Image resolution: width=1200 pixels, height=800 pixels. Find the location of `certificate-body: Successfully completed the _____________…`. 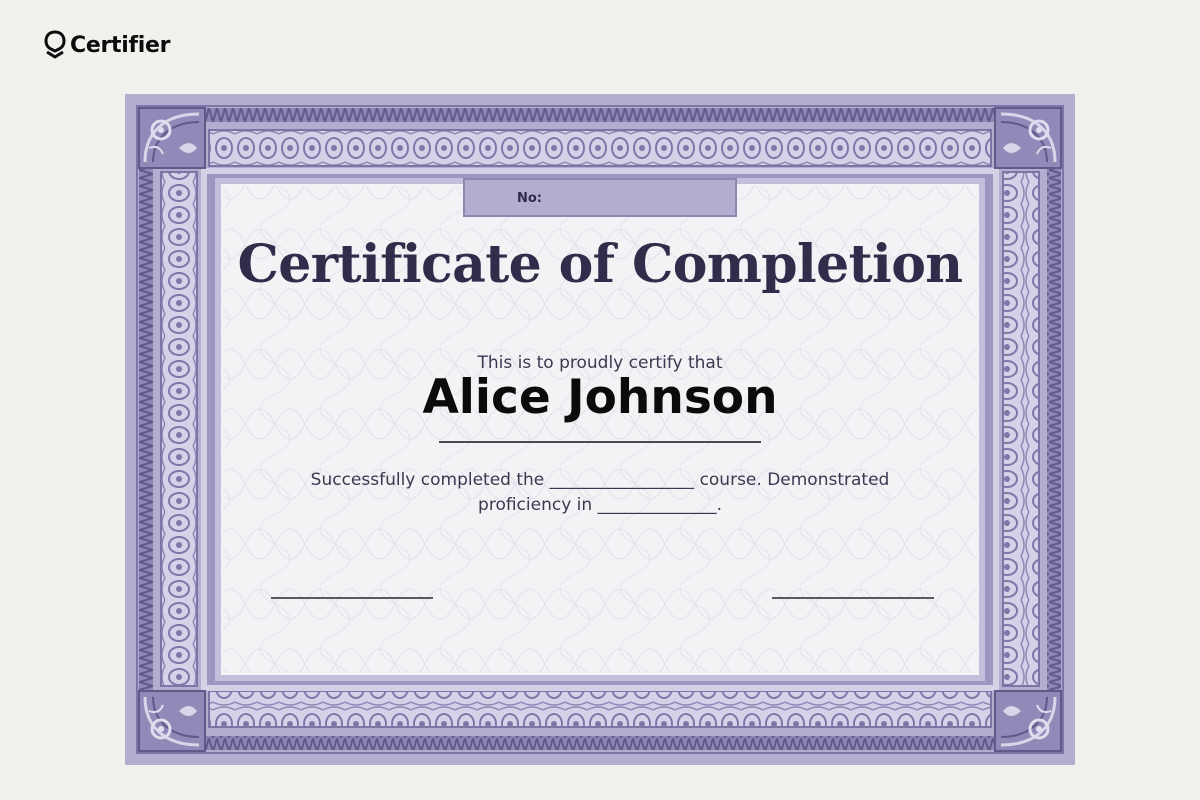

certificate-body: Successfully completed the _____________… is located at coordinates (600, 493).